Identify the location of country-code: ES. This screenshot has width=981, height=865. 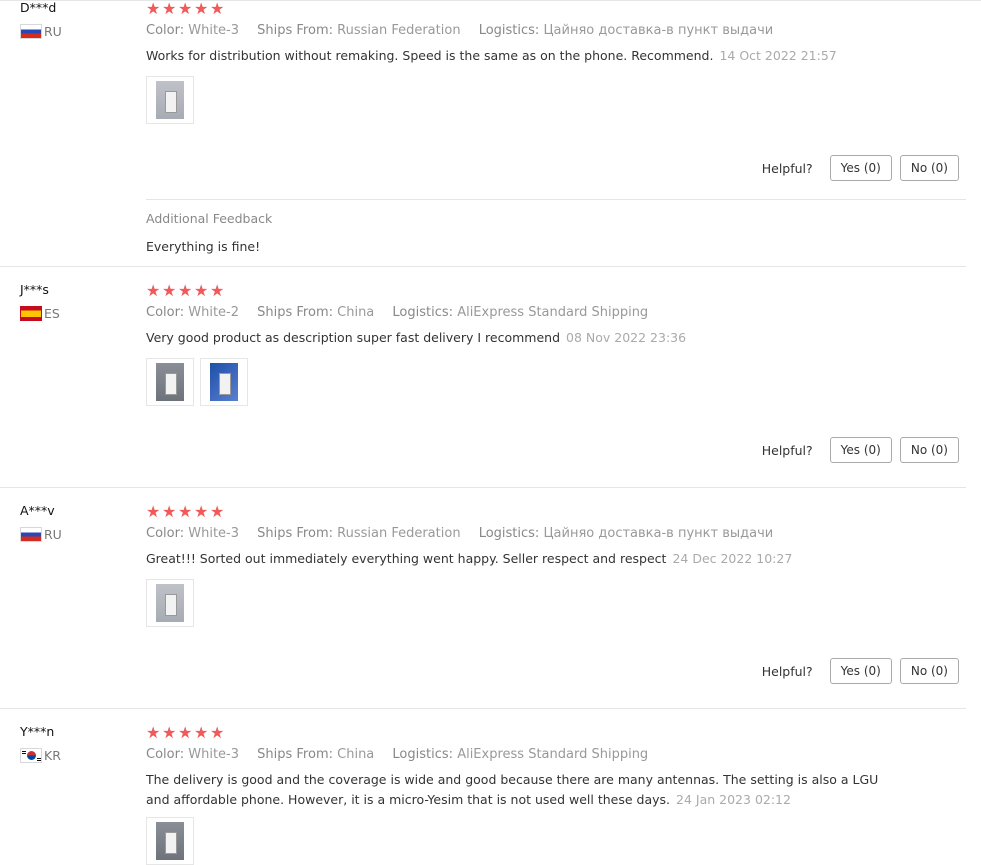
(52, 313).